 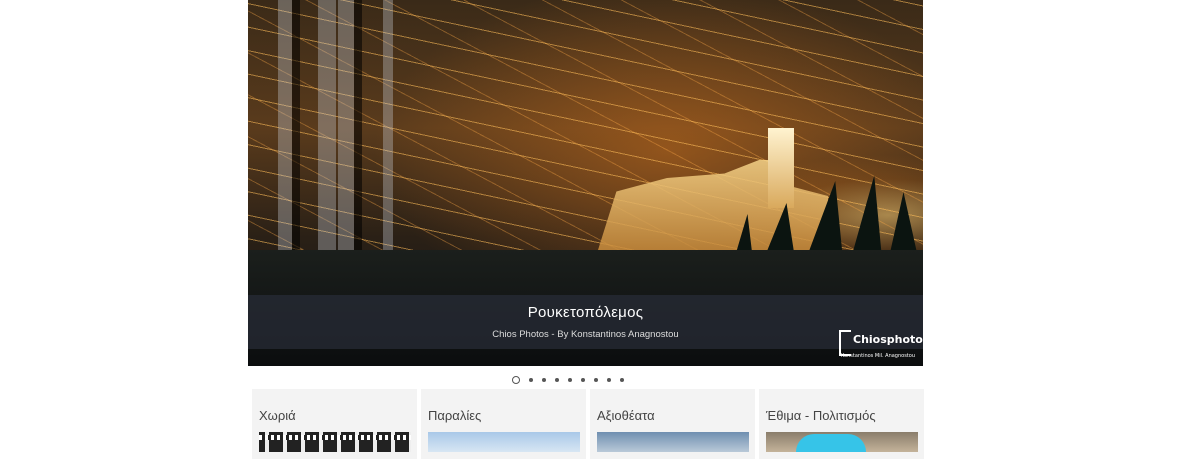 What do you see at coordinates (504, 442) in the screenshot?
I see `beach-thumbnail` at bounding box center [504, 442].